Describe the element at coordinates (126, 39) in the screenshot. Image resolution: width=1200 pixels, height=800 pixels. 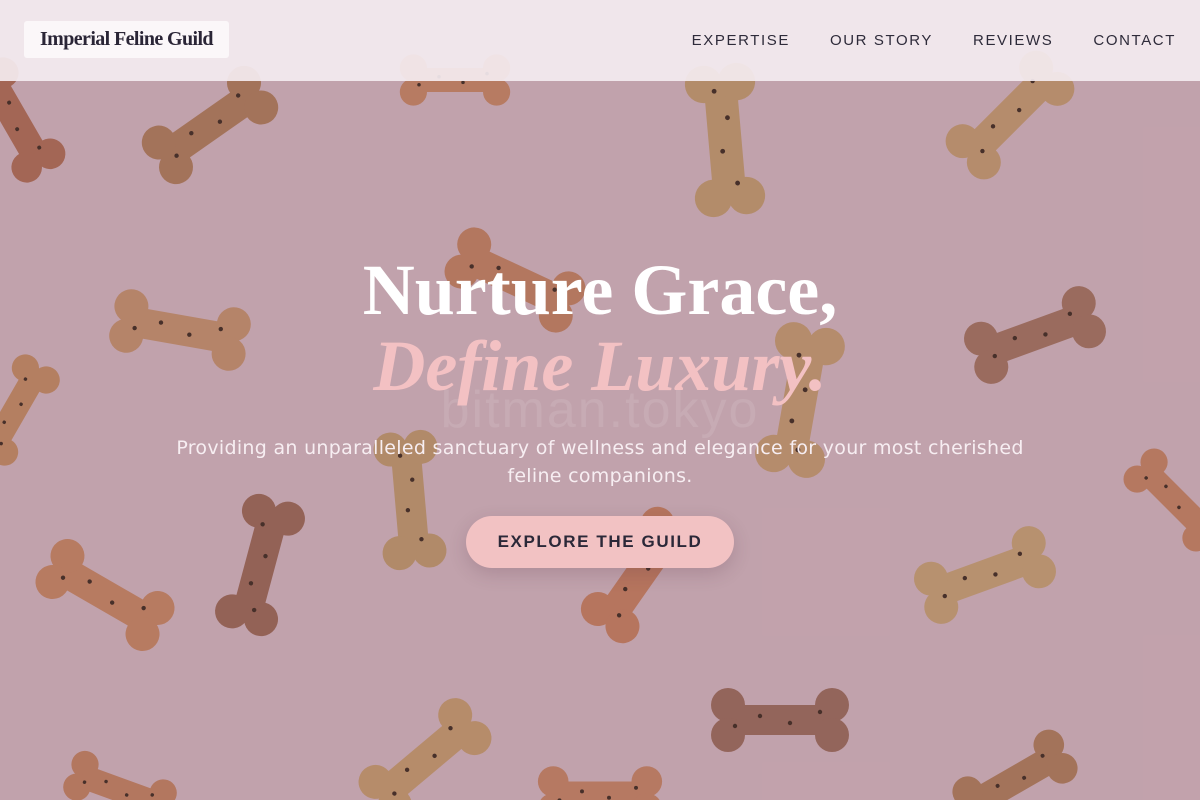
I see `brand-logo: Imperial Feline Guild` at that location.